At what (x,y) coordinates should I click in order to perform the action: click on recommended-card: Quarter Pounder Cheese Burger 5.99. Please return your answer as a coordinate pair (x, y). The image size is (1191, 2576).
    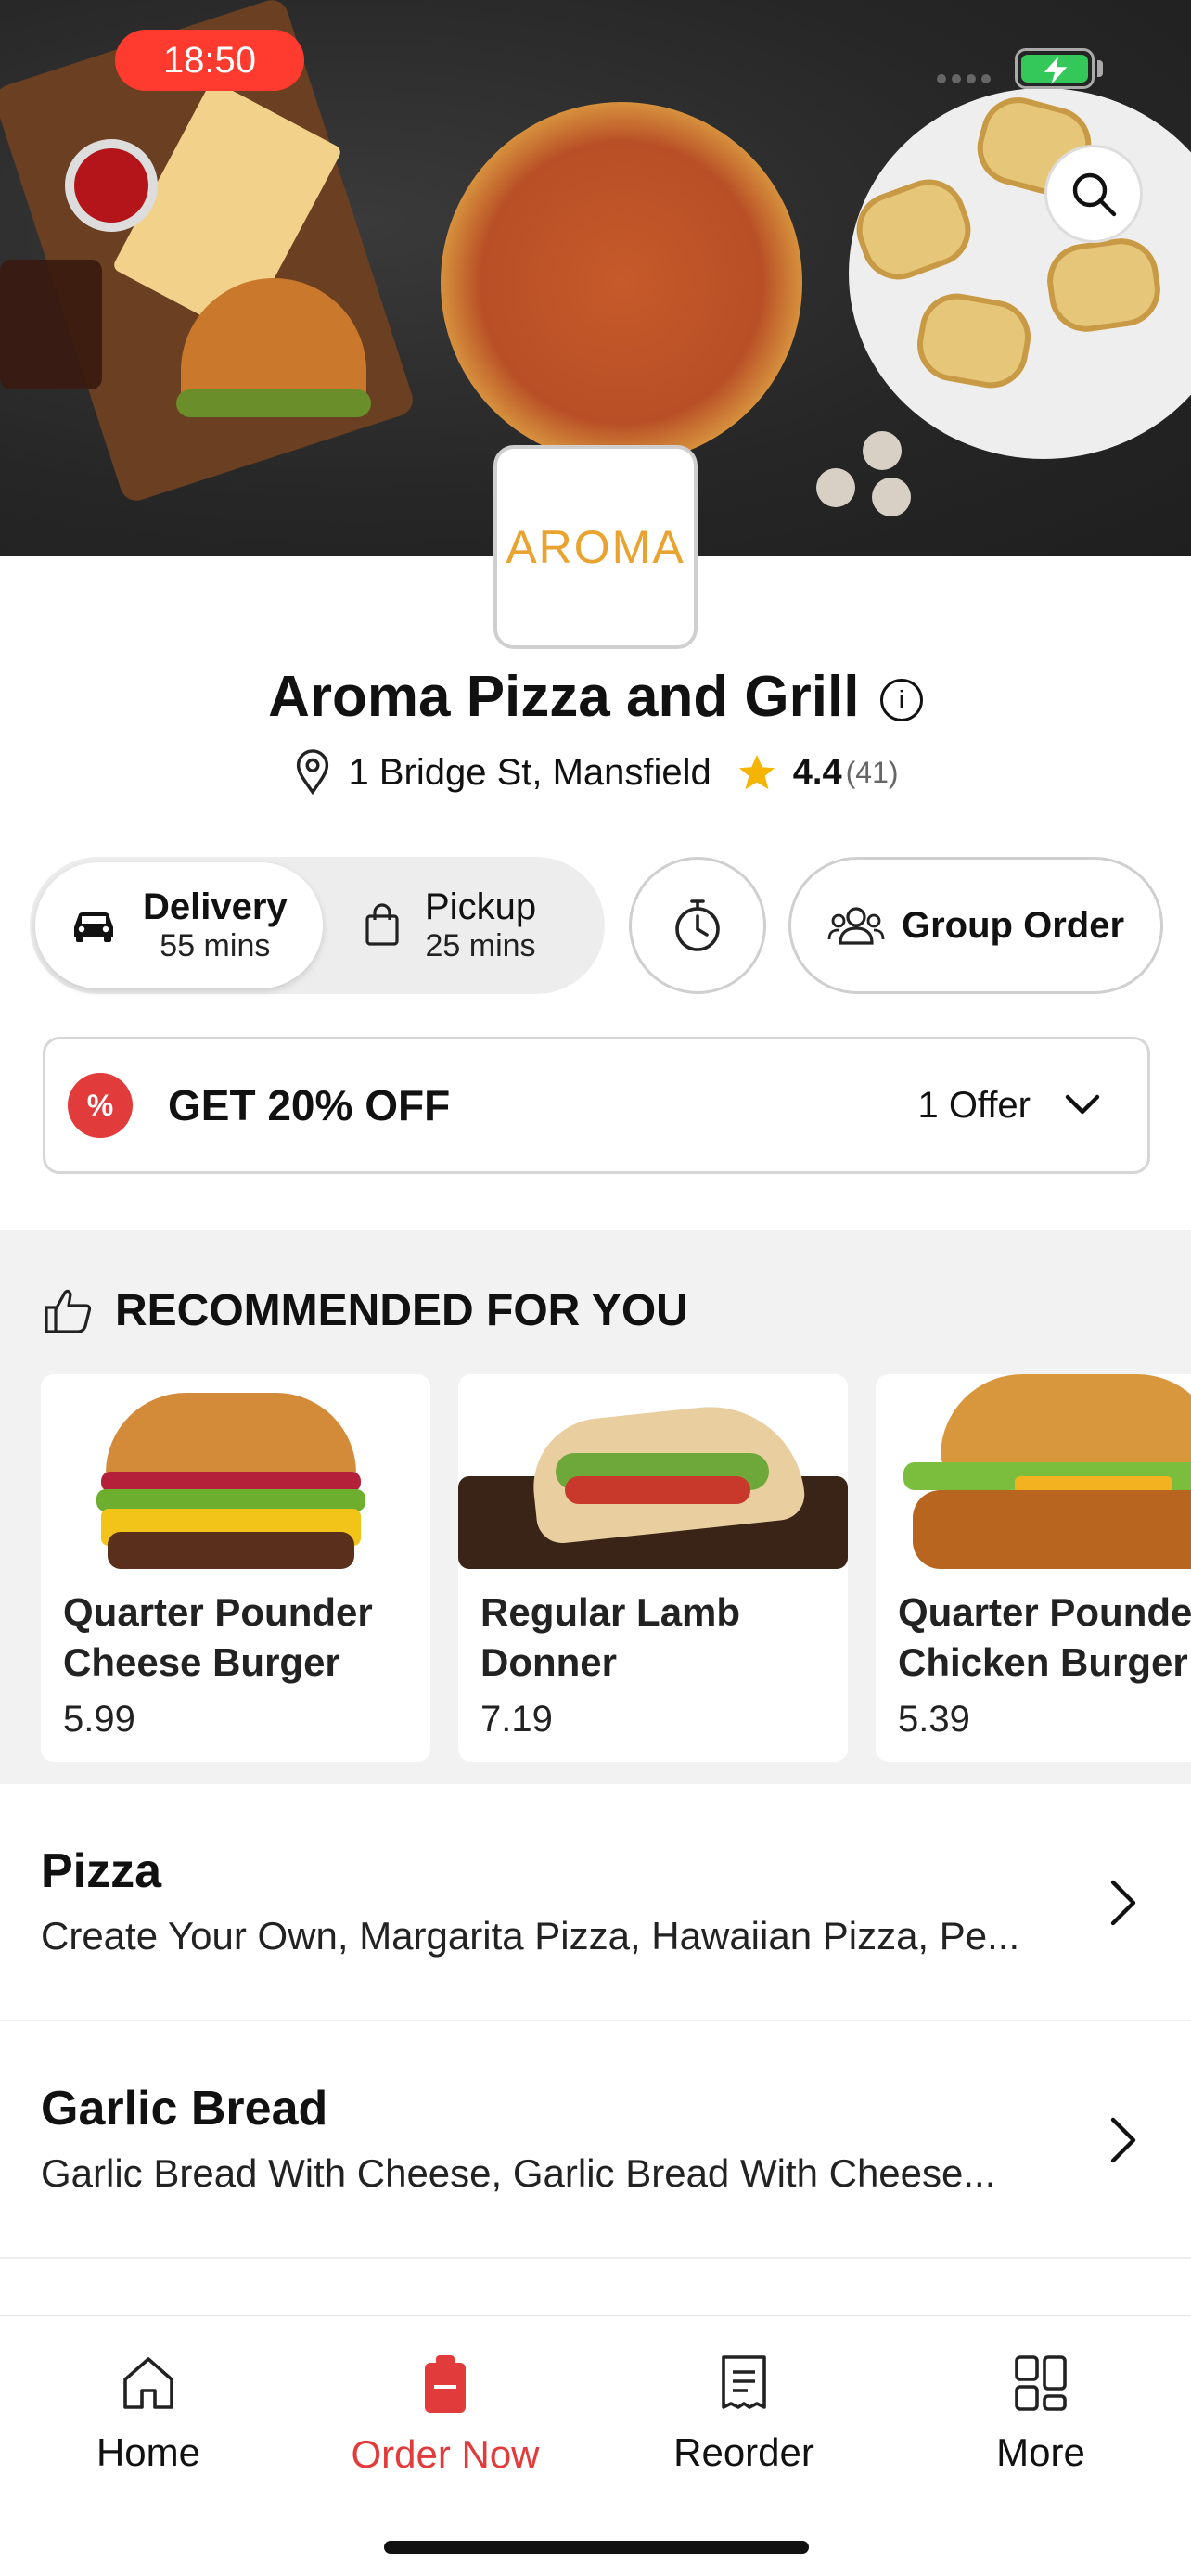
    Looking at the image, I should click on (235, 1568).